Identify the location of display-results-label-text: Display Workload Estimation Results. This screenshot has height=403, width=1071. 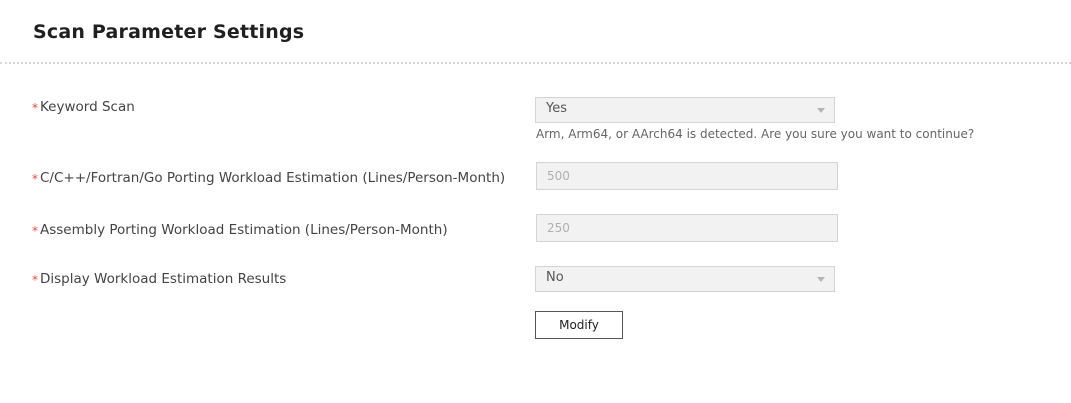
(163, 279).